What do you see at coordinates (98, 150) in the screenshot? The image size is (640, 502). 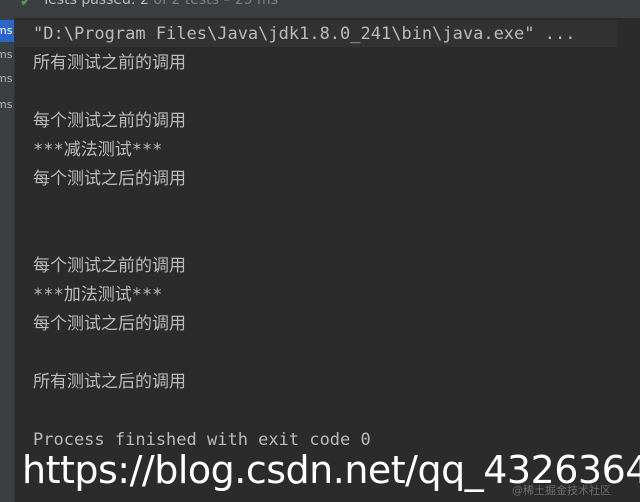 I see `console-line: ***减法测试***` at bounding box center [98, 150].